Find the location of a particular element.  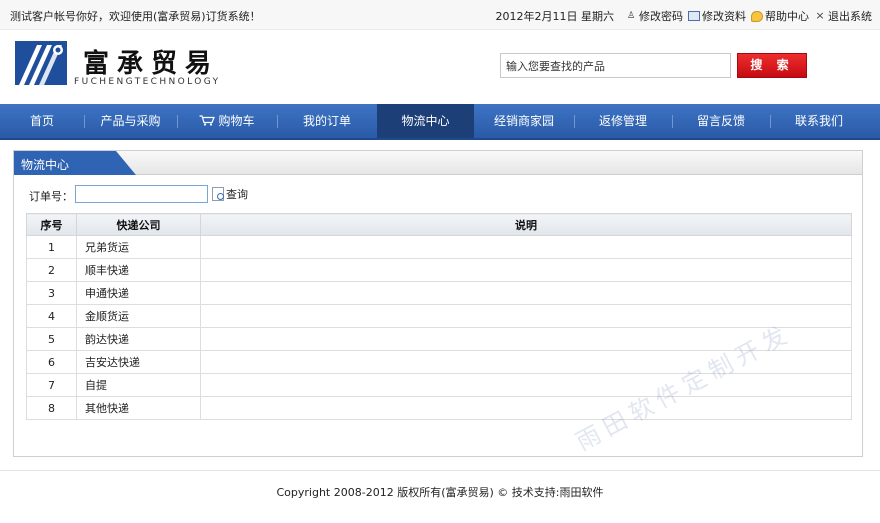

help-center-link: 帮助中心 is located at coordinates (780, 16).